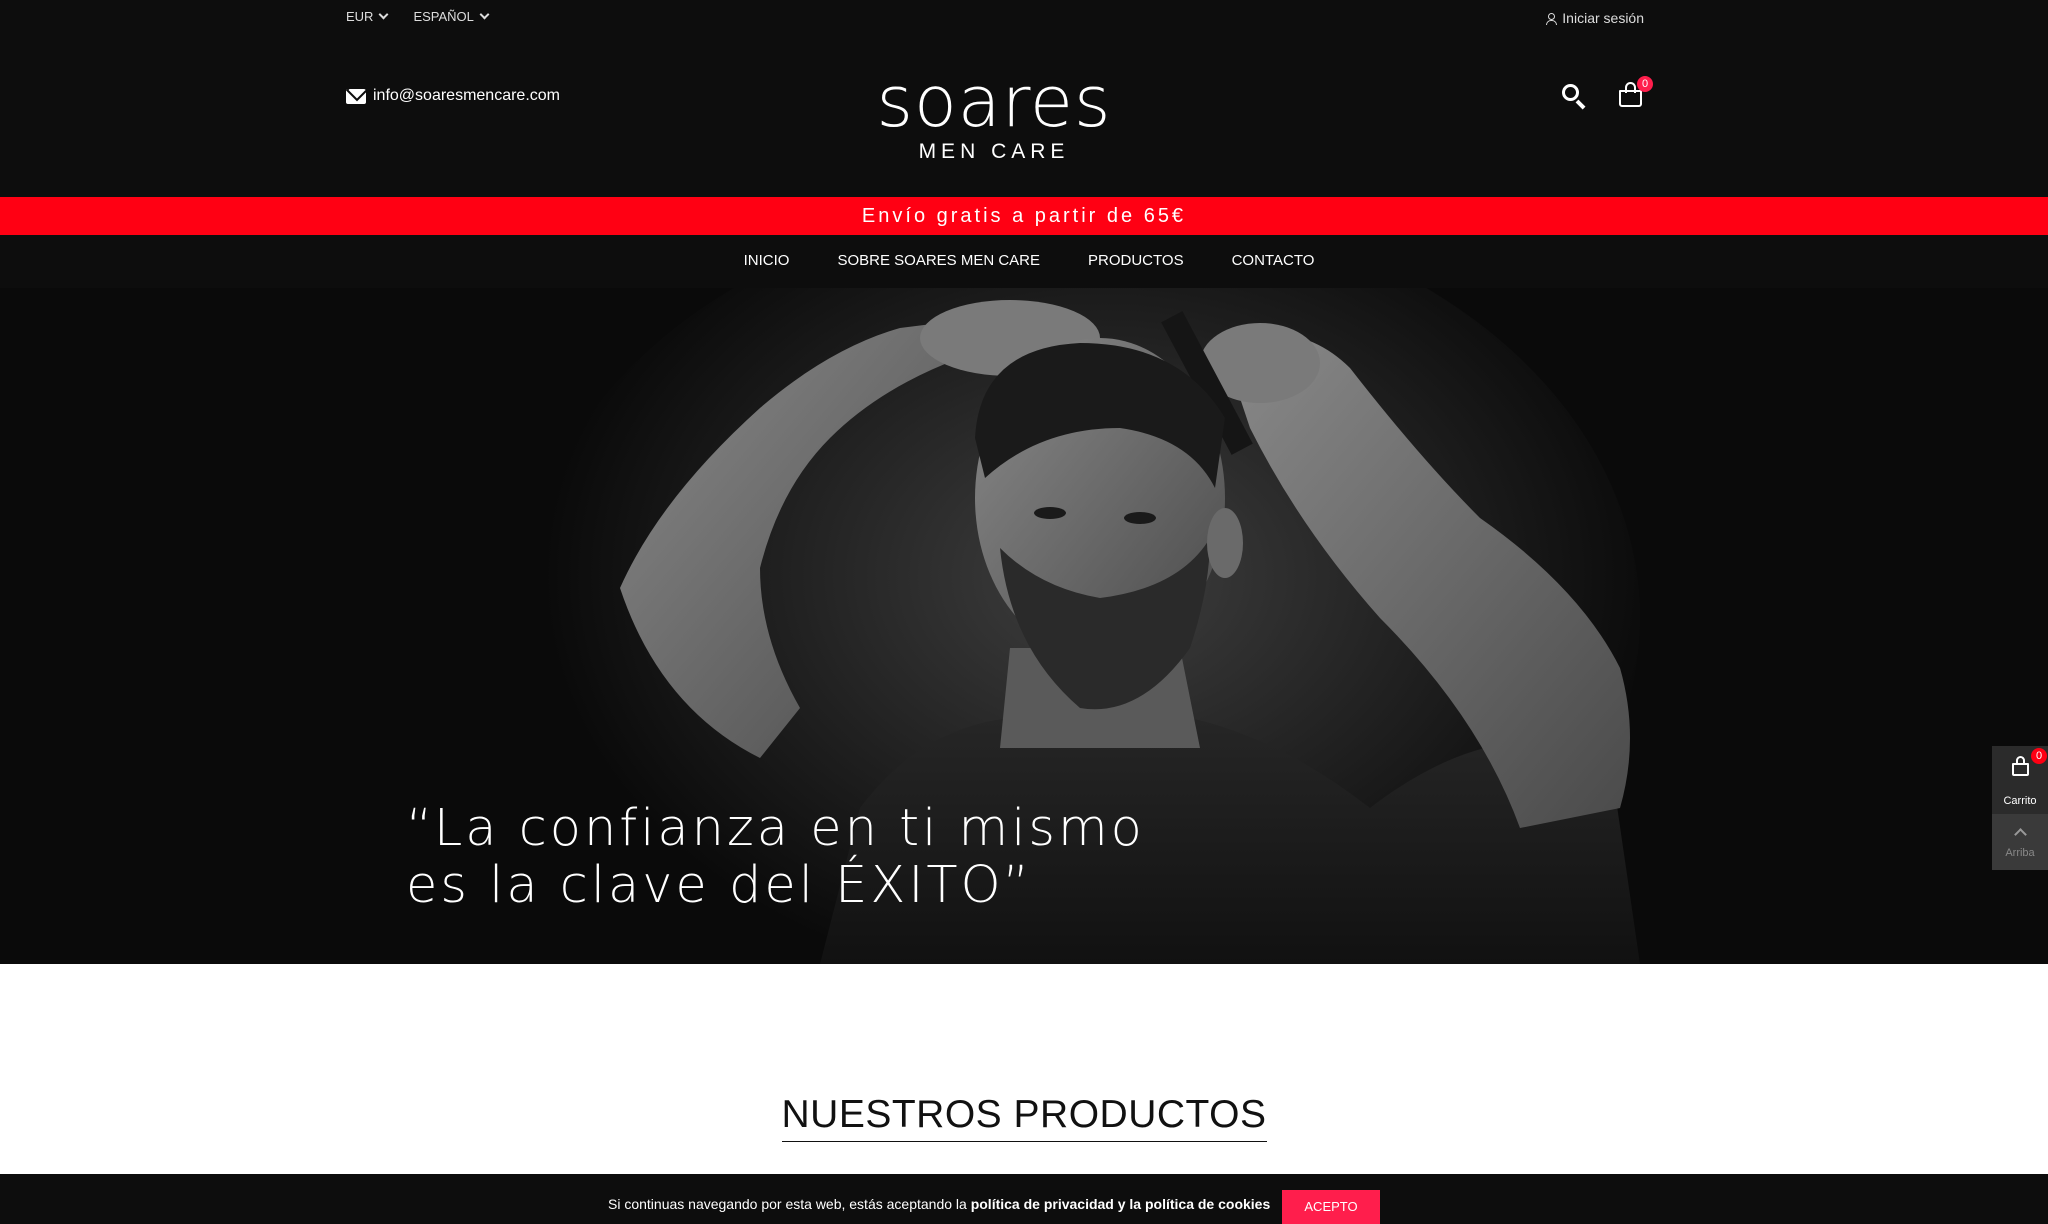 The height and width of the screenshot is (1224, 2048). I want to click on cart-button: 0, so click(1635, 92).